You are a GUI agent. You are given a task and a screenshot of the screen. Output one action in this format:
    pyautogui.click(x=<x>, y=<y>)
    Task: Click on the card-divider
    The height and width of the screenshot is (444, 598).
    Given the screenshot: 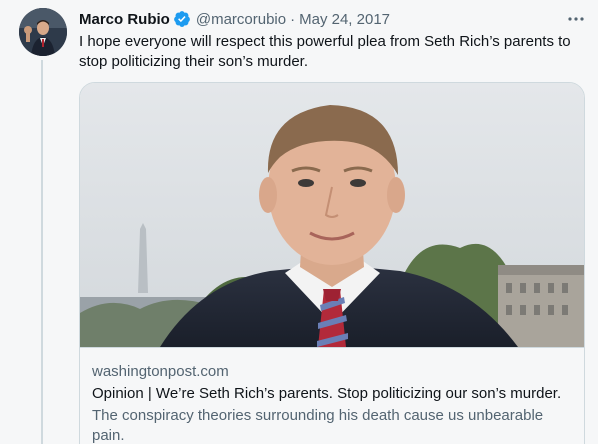 What is the action you would take?
    pyautogui.click(x=332, y=347)
    